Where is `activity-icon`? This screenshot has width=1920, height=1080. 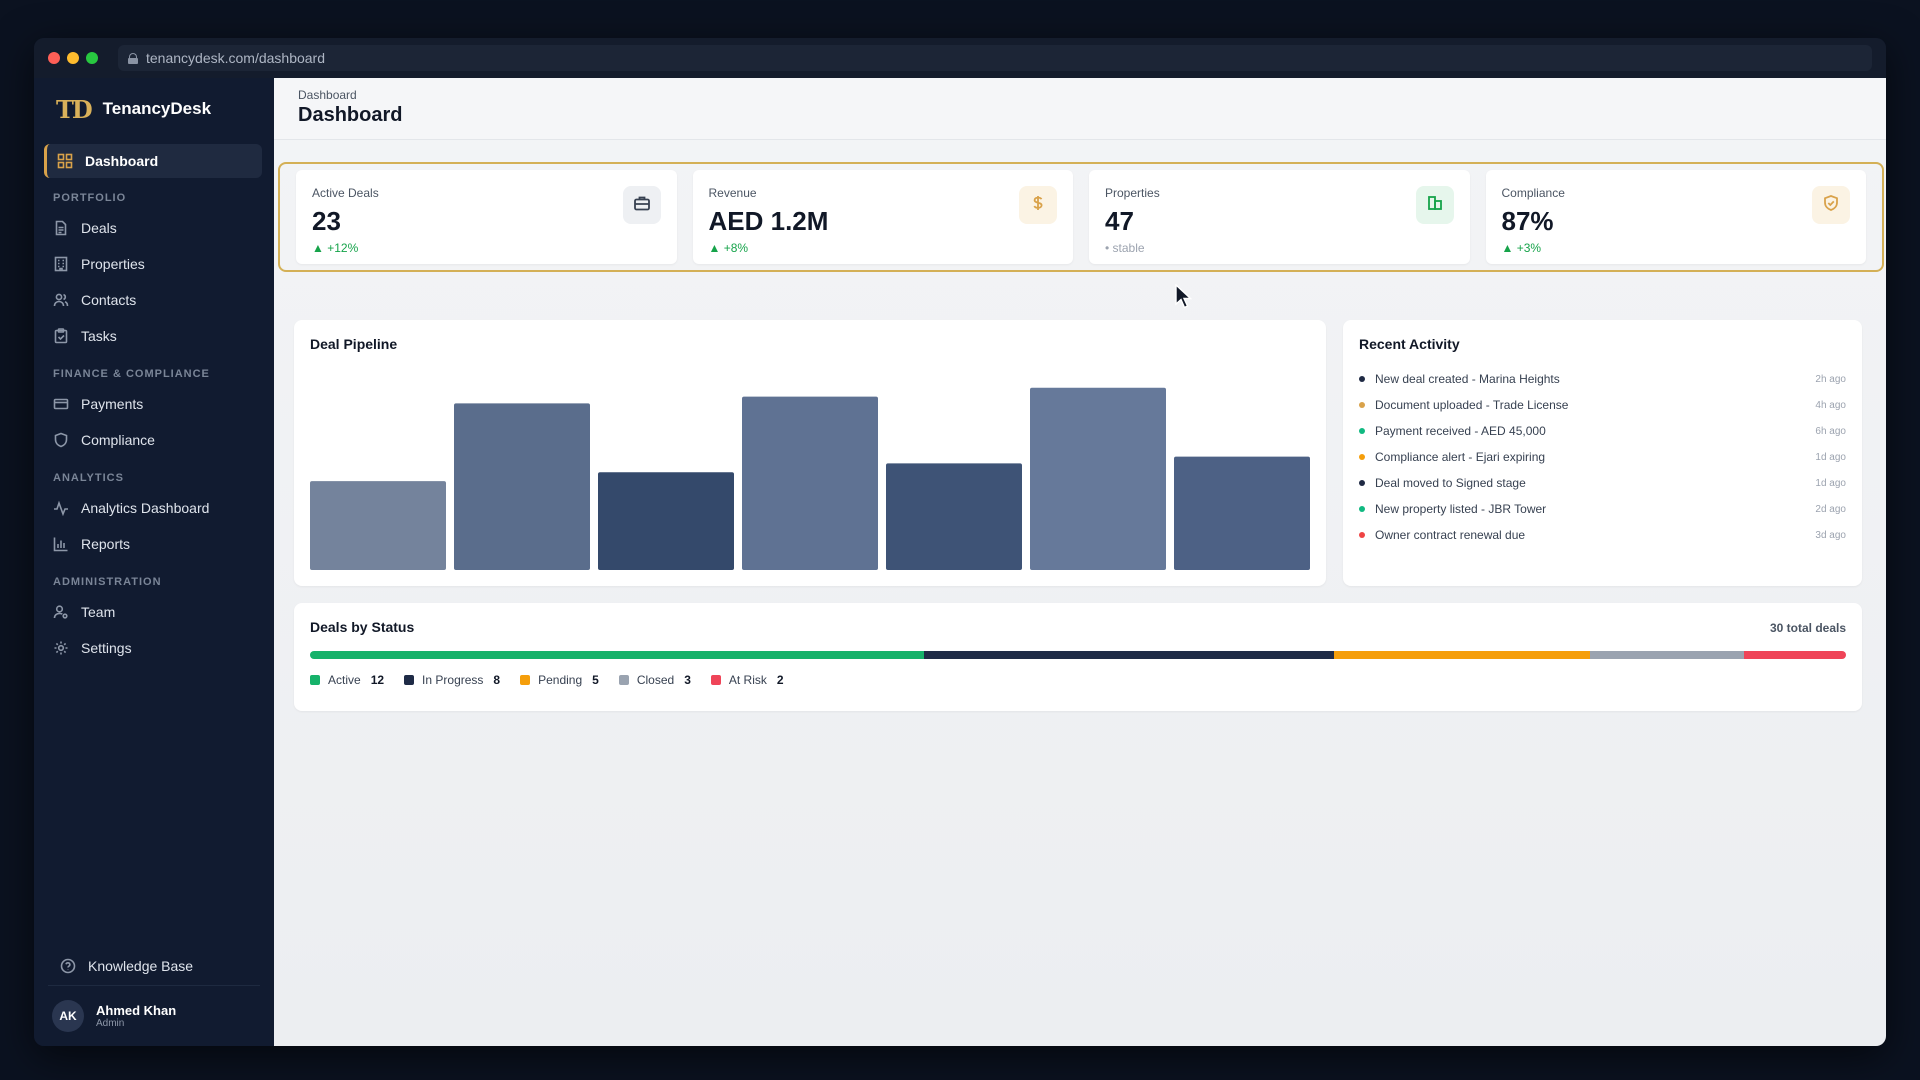
activity-icon is located at coordinates (61, 508).